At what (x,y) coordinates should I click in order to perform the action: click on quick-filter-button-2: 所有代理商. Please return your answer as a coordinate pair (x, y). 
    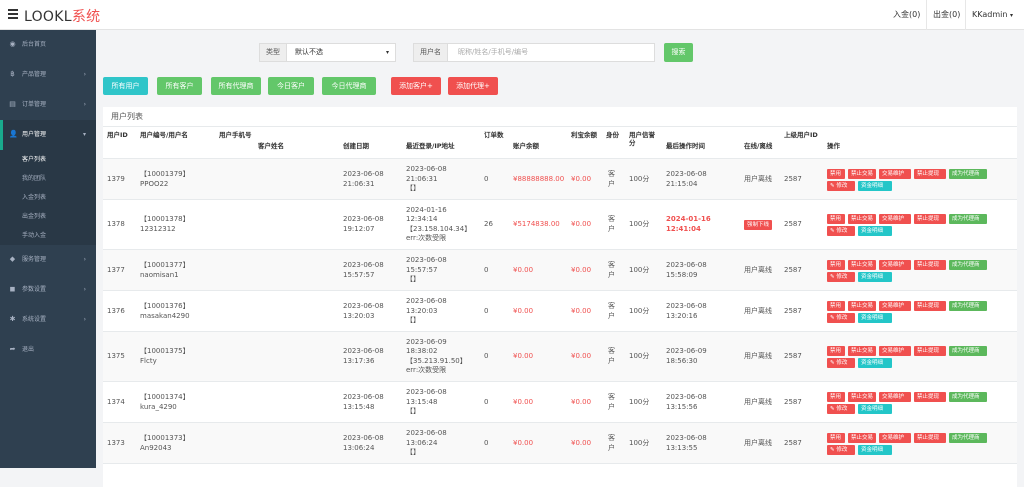
    Looking at the image, I should click on (236, 86).